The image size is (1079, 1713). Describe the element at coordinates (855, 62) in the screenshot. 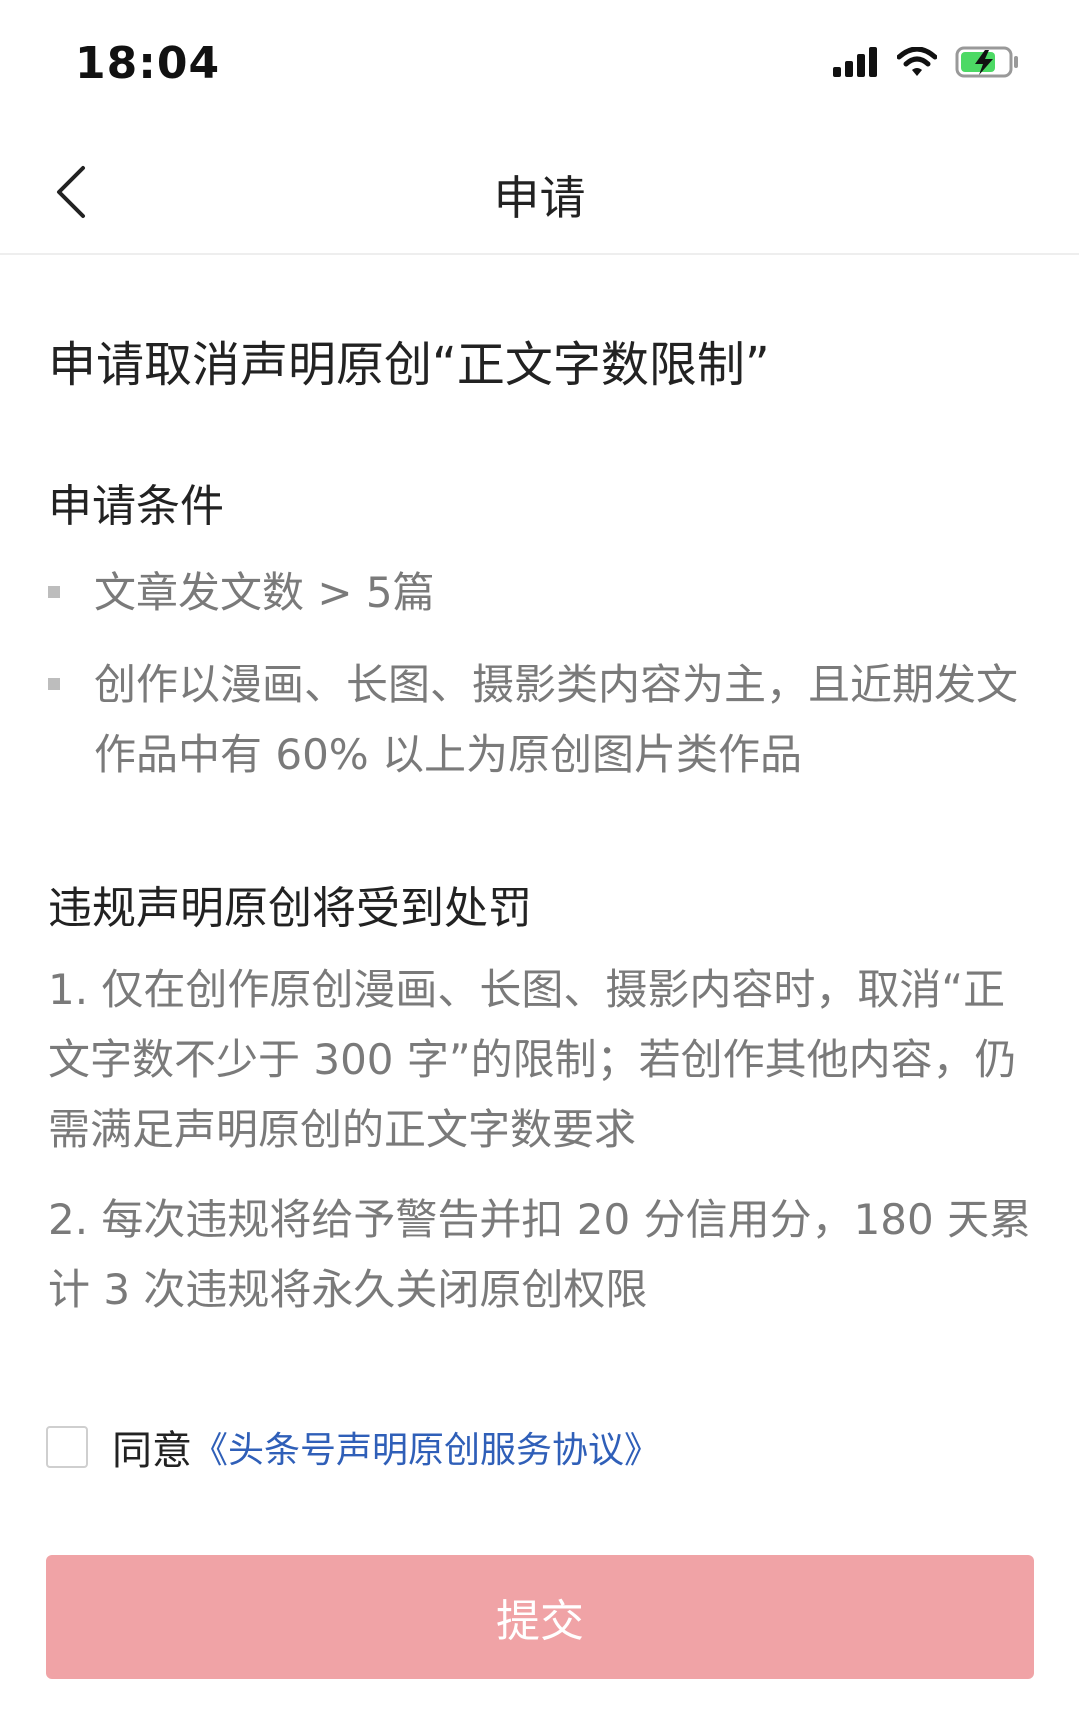

I see `signal-icon` at that location.